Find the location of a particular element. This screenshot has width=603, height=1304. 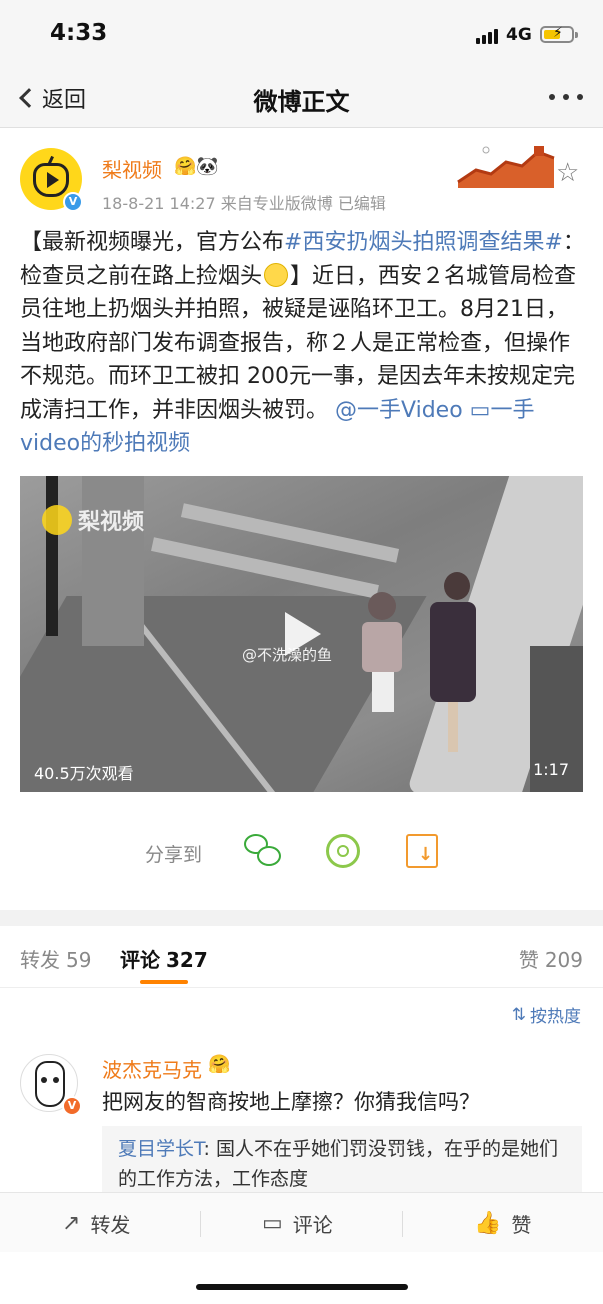

comment-text: 把网友的智商按地上摩擦？你猜我信吗？ is located at coordinates (291, 1102).